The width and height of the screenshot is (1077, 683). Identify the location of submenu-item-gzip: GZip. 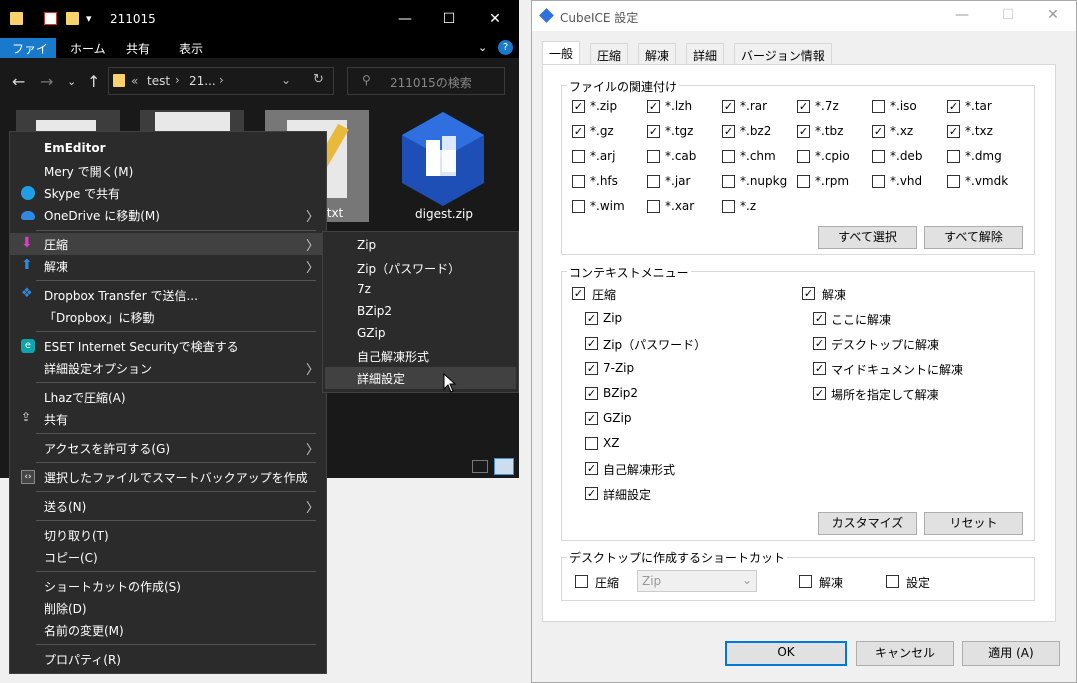
(420, 334).